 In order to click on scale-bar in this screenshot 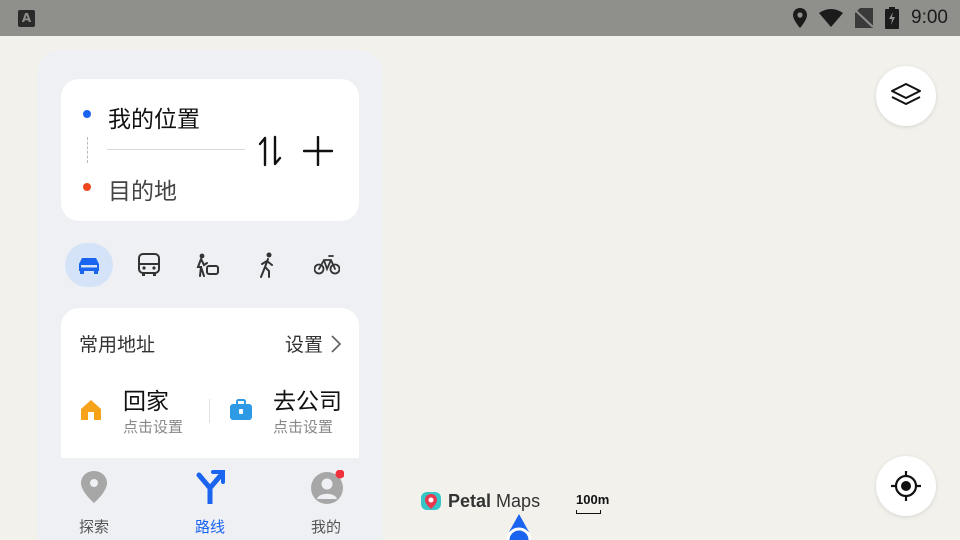, I will do `click(588, 512)`.